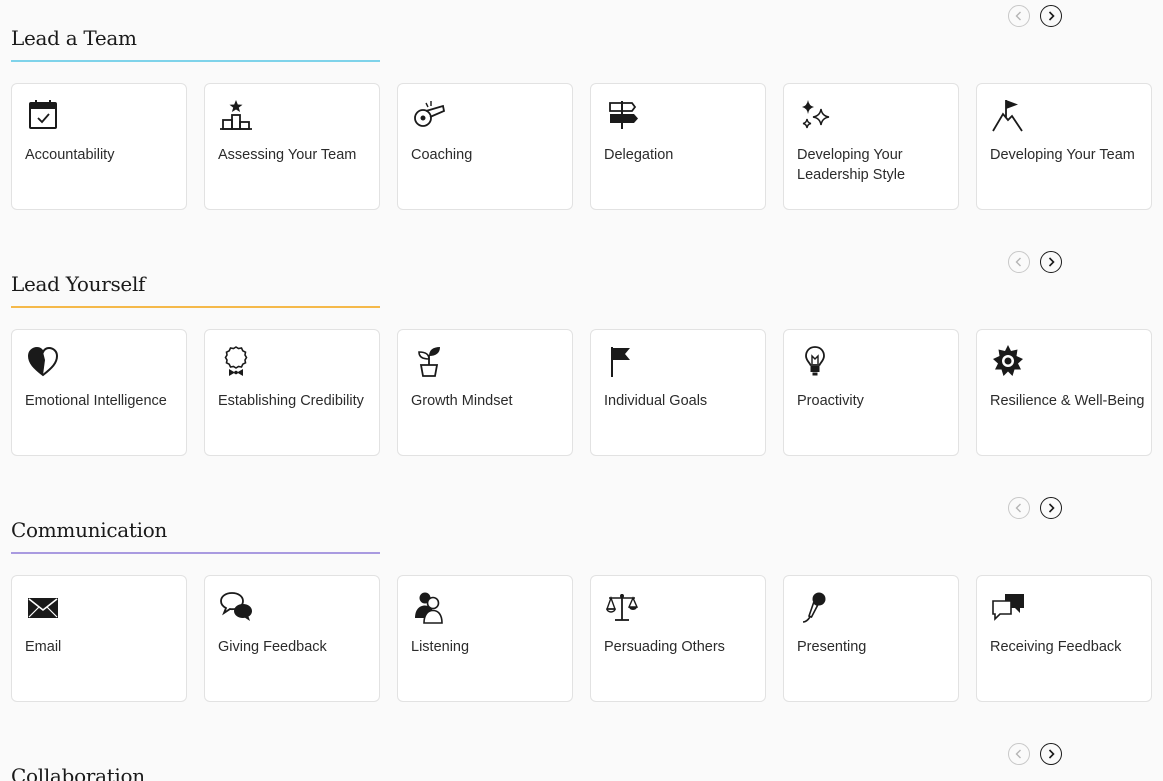 The height and width of the screenshot is (781, 1163). Describe the element at coordinates (1008, 115) in the screenshot. I see `mountain-flag-icon` at that location.